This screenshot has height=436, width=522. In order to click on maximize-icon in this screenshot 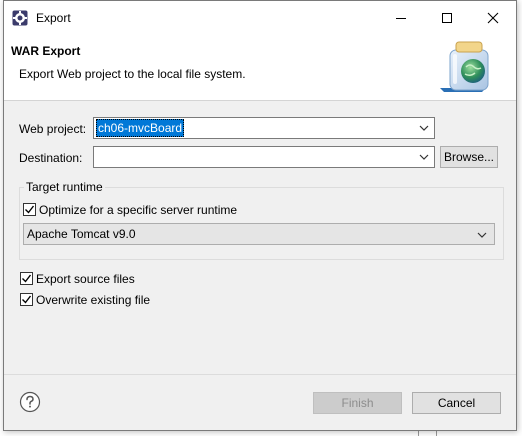, I will do `click(447, 18)`.